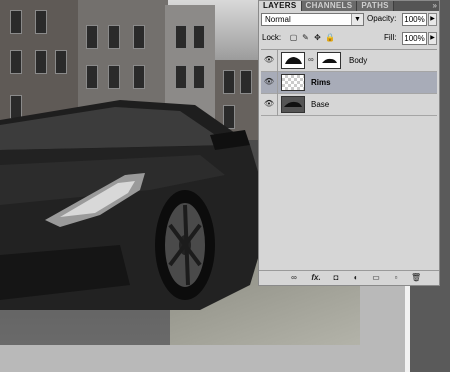 This screenshot has width=450, height=372. I want to click on tab-paths: PATHS, so click(375, 6).